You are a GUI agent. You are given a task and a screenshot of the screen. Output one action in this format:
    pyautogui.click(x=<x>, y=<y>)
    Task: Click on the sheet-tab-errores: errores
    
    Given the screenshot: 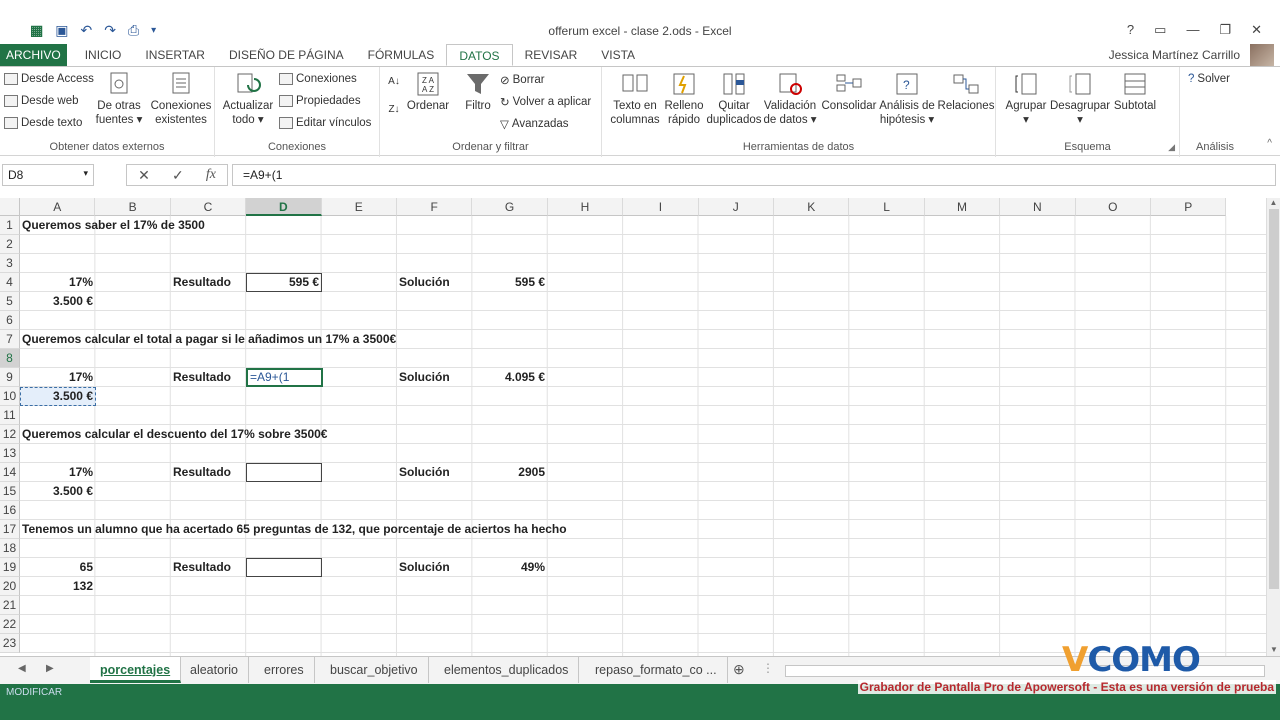 What is the action you would take?
    pyautogui.click(x=284, y=670)
    